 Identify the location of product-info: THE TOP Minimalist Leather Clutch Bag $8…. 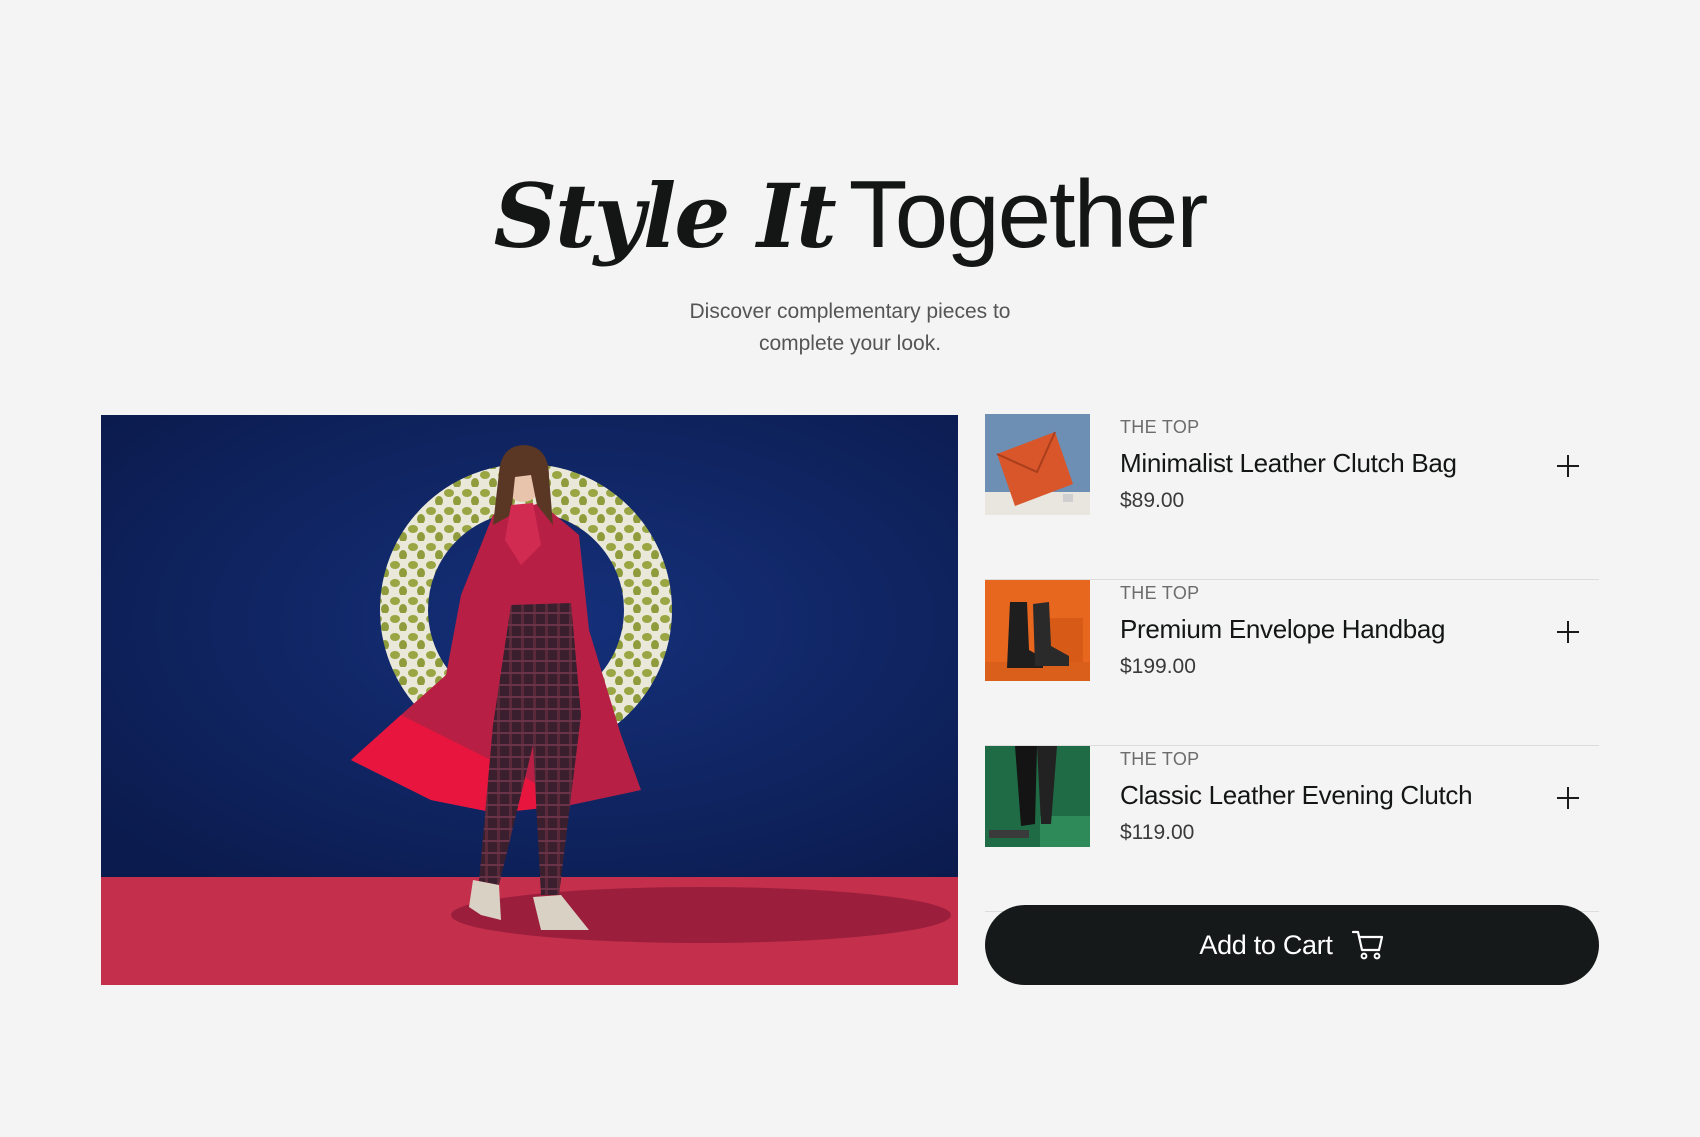
(1288, 465).